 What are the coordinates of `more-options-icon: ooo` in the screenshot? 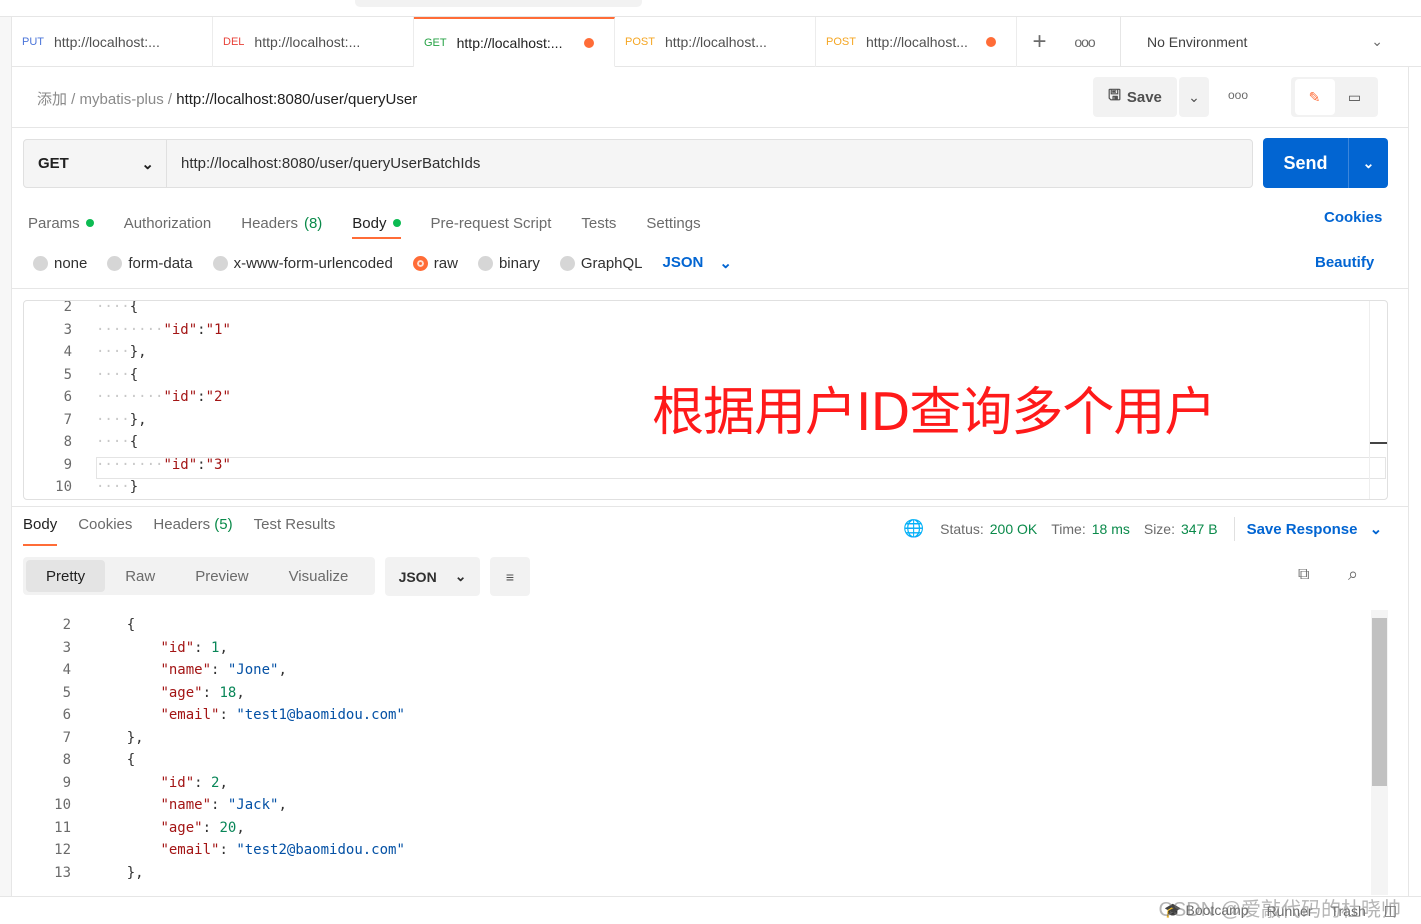 It's located at (1238, 95).